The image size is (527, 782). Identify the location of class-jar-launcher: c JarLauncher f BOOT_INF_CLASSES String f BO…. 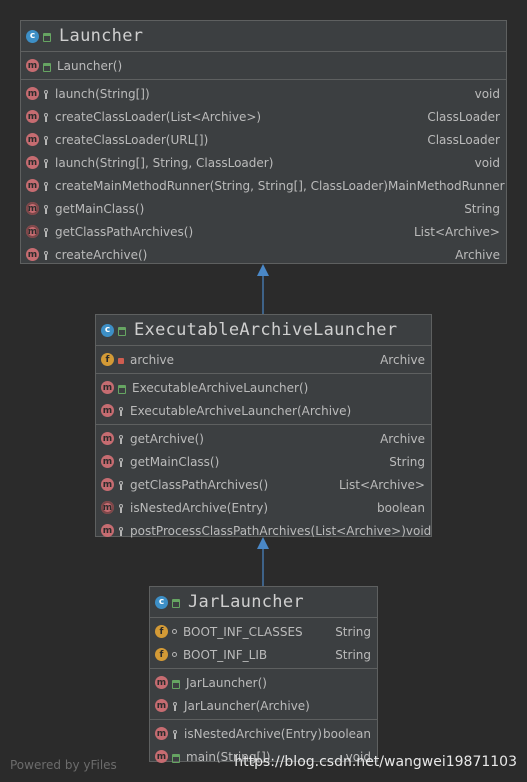
(263, 675).